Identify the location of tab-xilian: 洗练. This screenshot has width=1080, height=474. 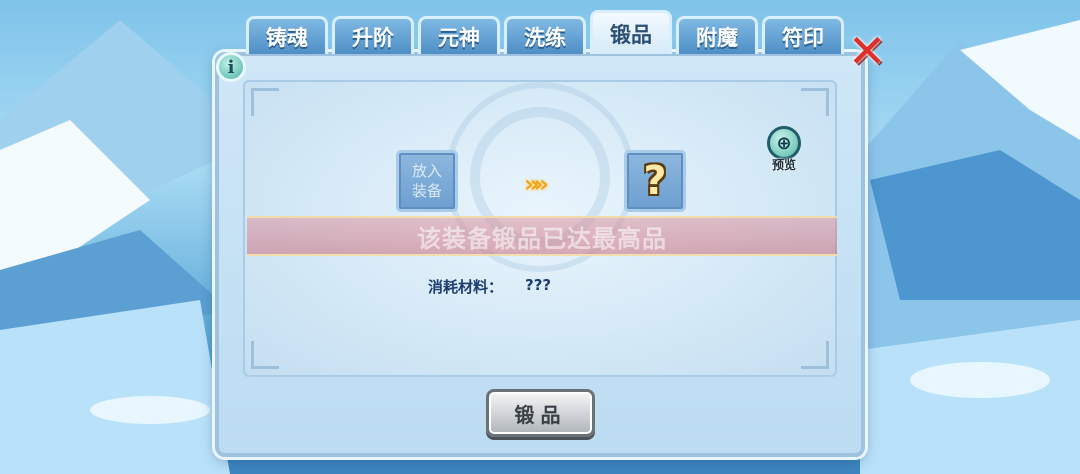
(545, 35).